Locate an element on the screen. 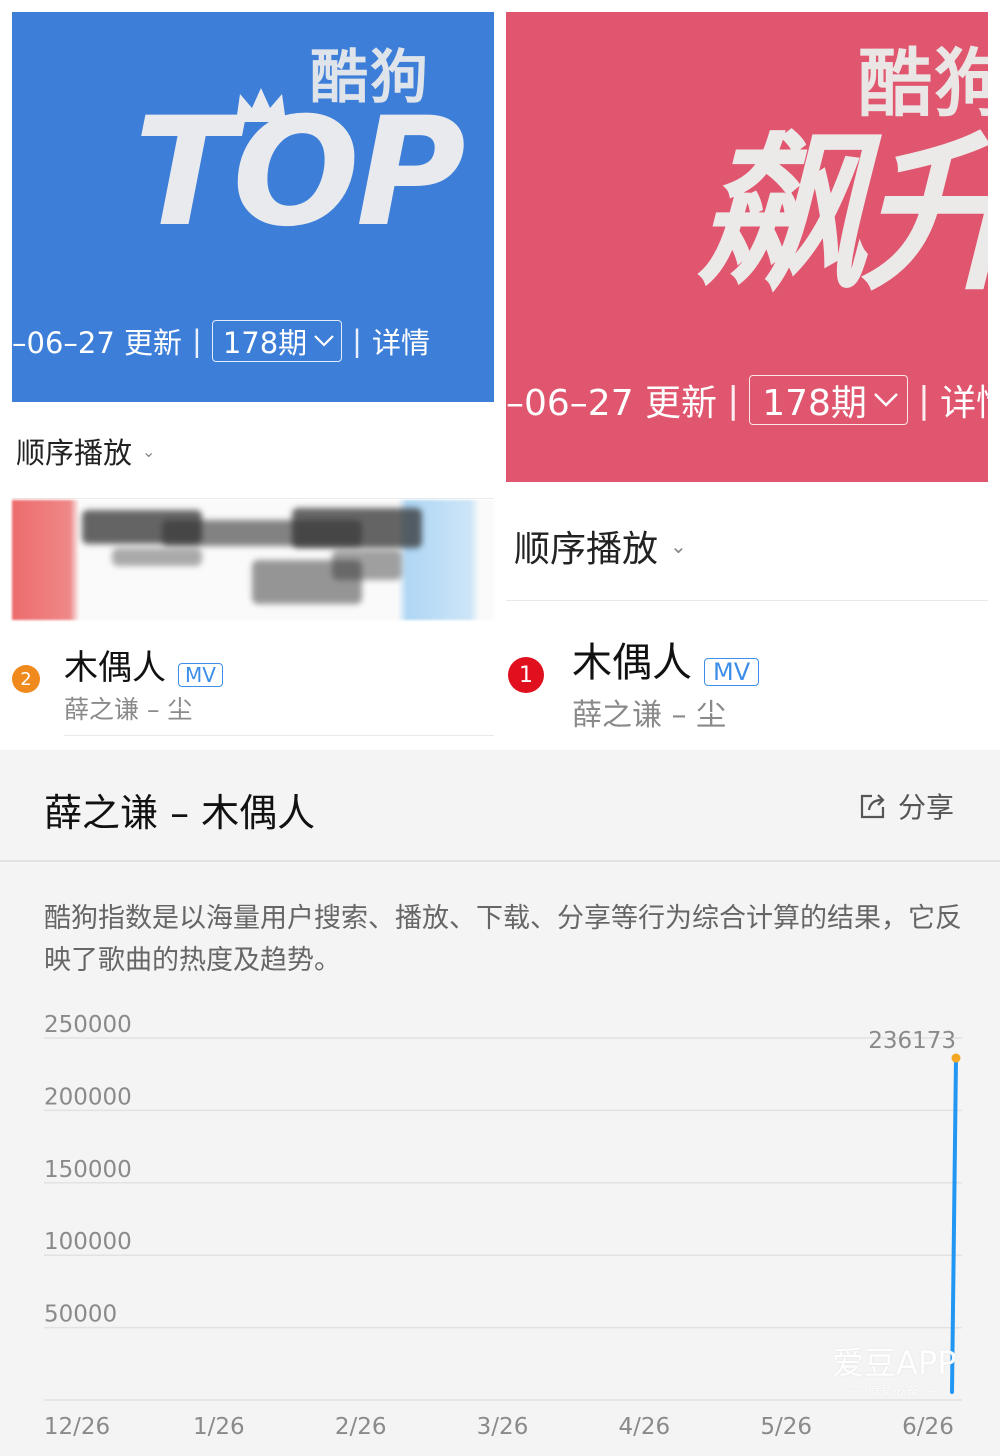 The image size is (1000, 1456). x-tick-label: 12/26 is located at coordinates (77, 1427).